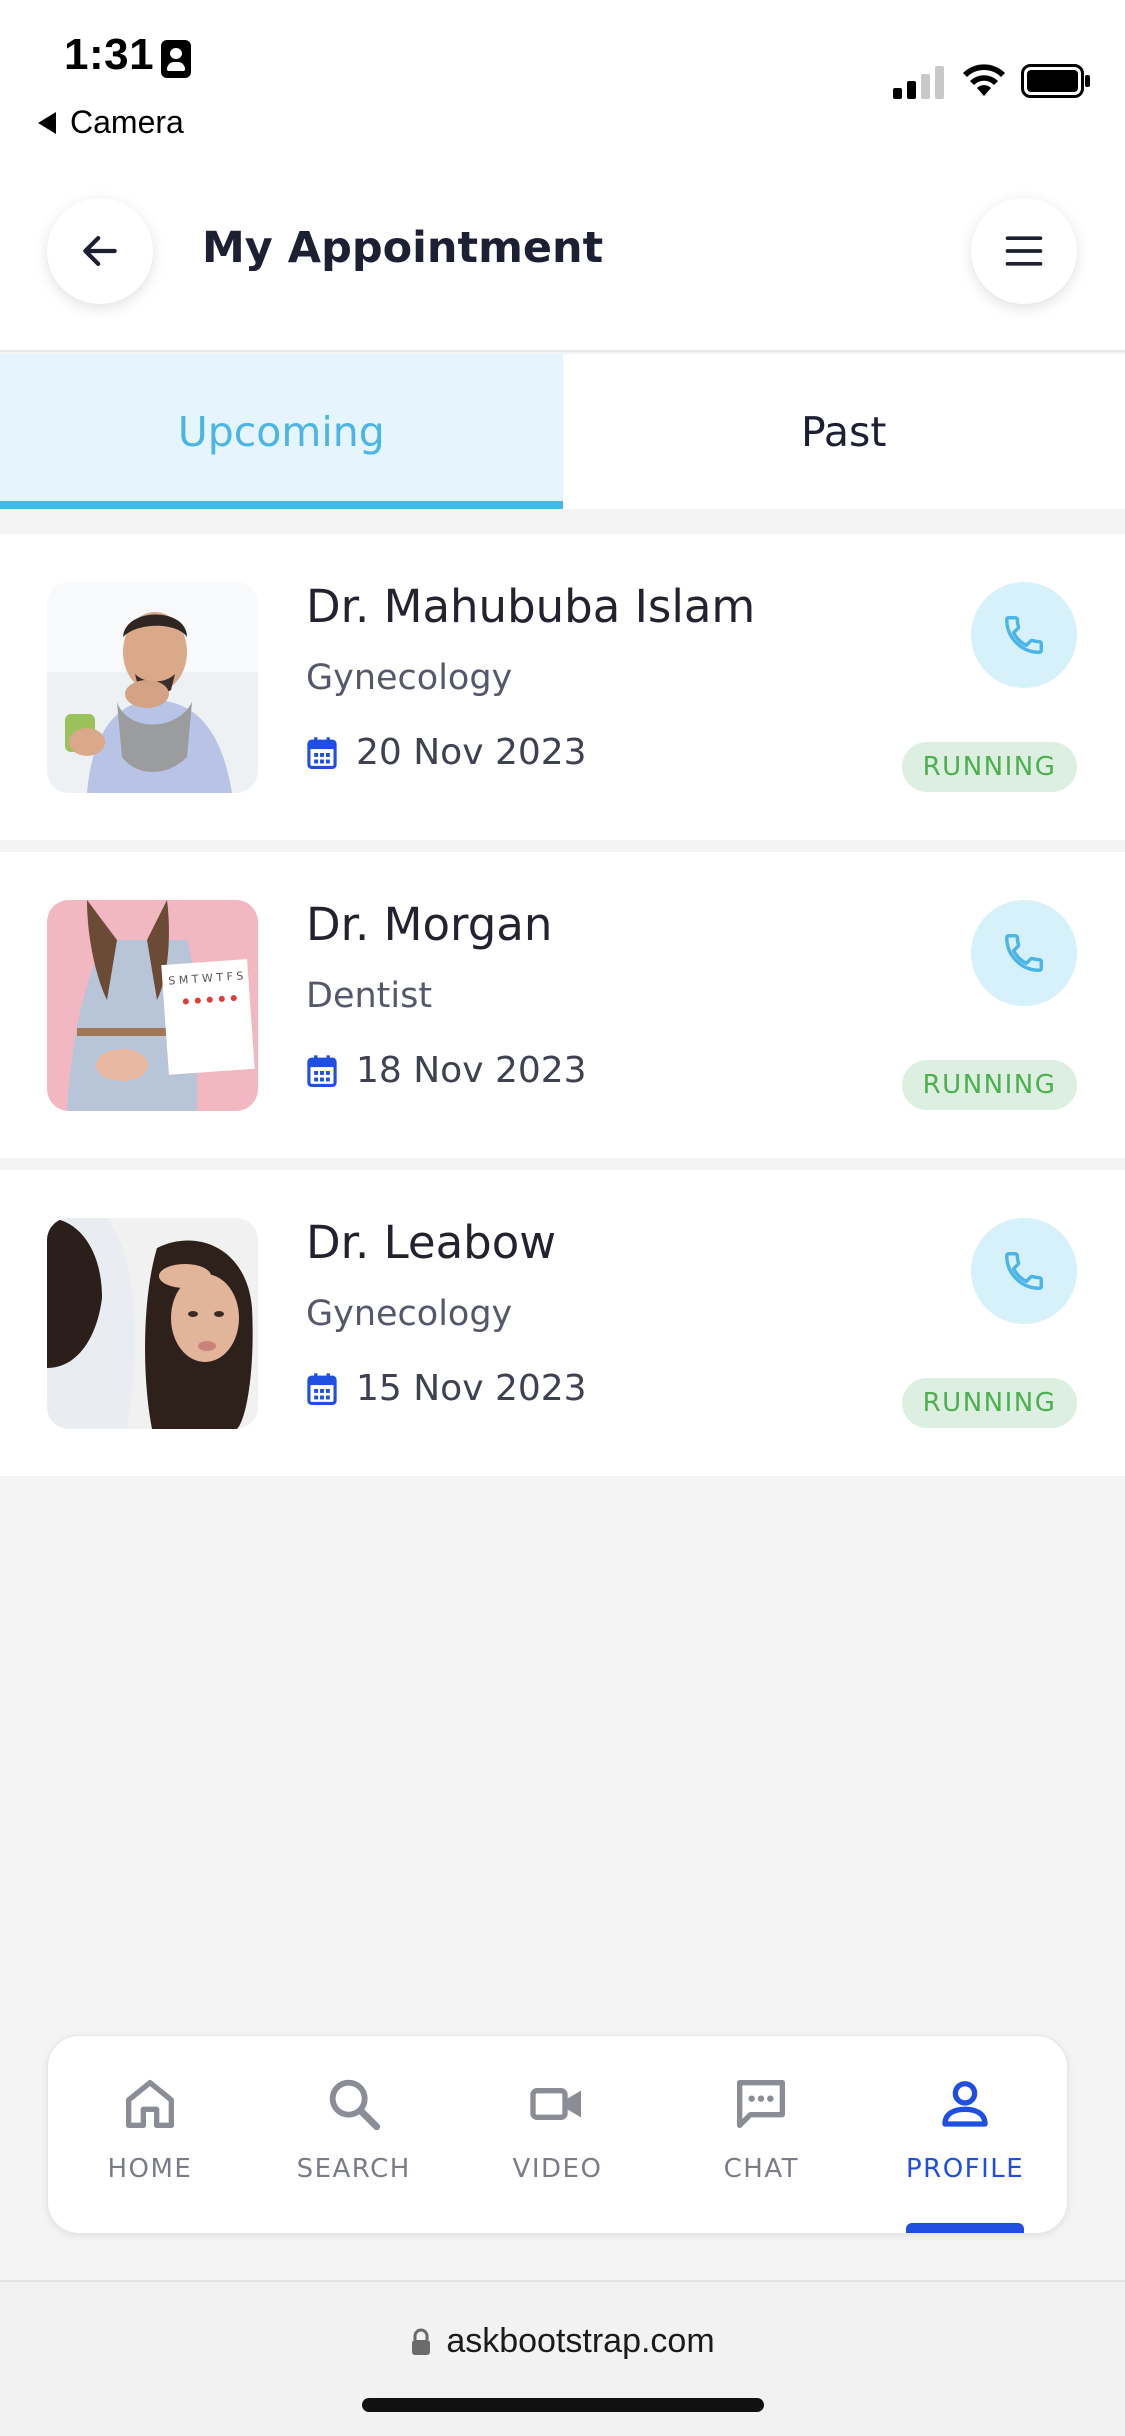  Describe the element at coordinates (918, 82) in the screenshot. I see `cellular-signal-icon` at that location.